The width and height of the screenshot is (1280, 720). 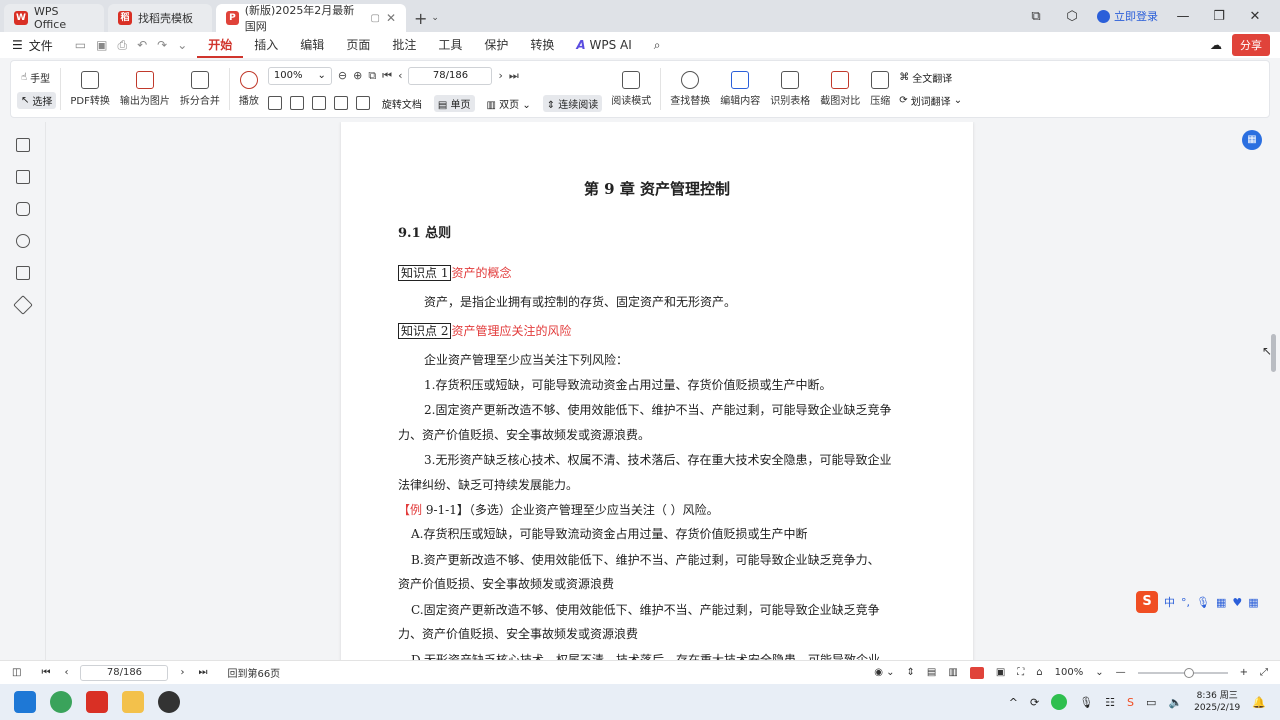 I want to click on window-layout-icon: ⧉, so click(x=1036, y=16).